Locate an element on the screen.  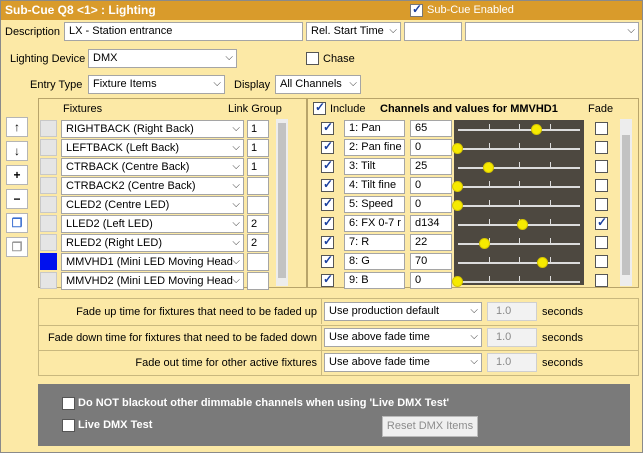
fixture-select: MMVHD2 (Mini LED Moving Head ⌵ is located at coordinates (152, 281).